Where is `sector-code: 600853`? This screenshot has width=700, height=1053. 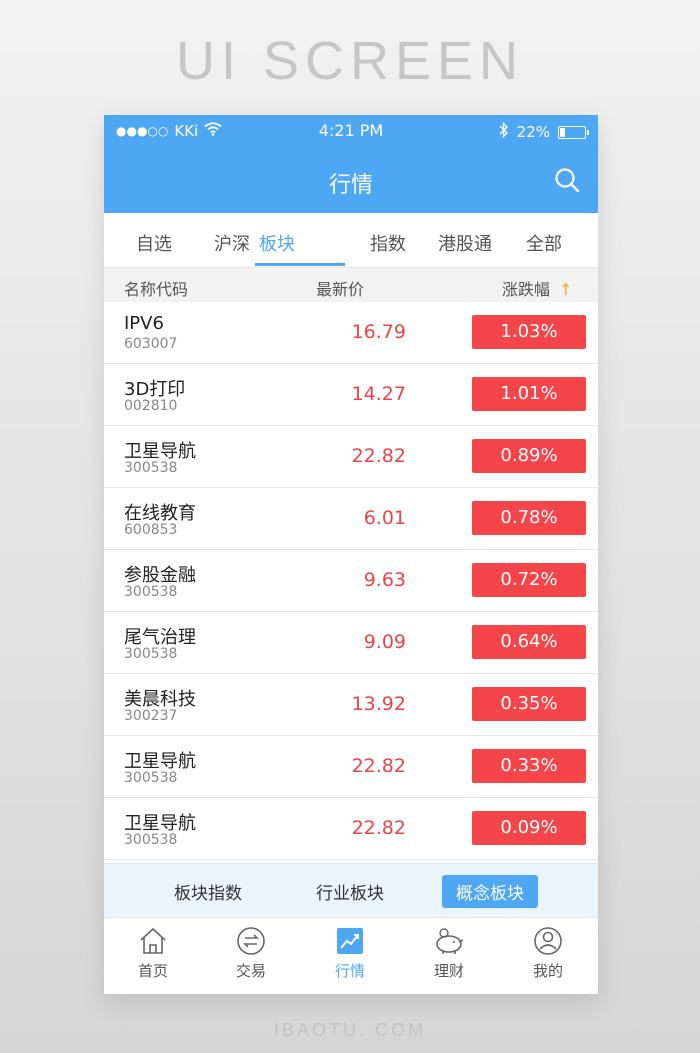 sector-code: 600853 is located at coordinates (151, 530).